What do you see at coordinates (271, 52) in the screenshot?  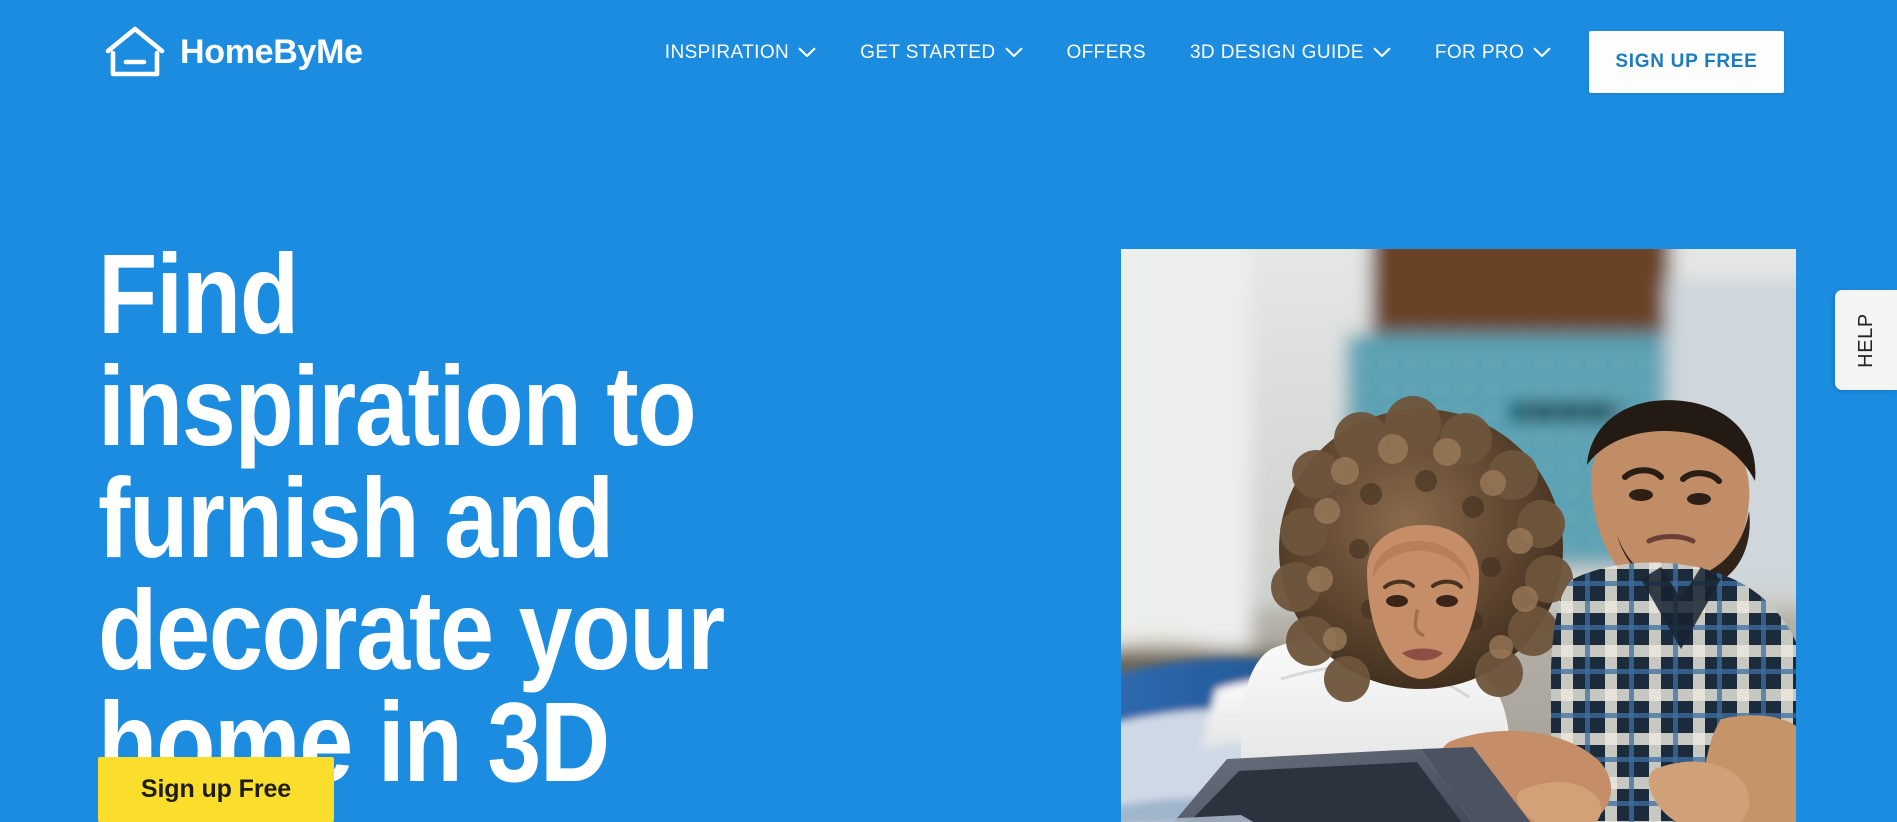 I see `brand-name: HomeByMe` at bounding box center [271, 52].